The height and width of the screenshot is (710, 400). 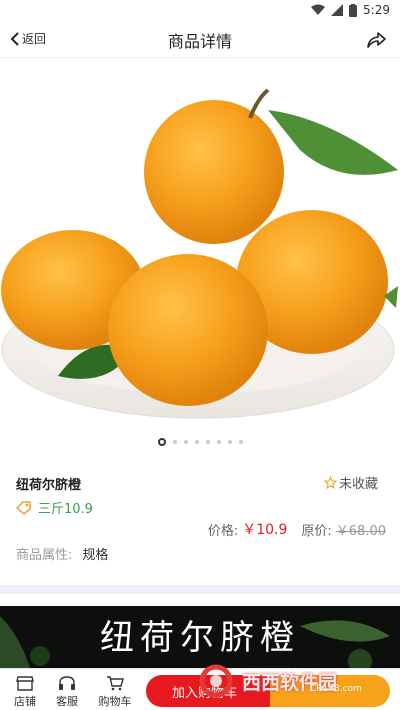 I want to click on wifi-icon, so click(x=318, y=9).